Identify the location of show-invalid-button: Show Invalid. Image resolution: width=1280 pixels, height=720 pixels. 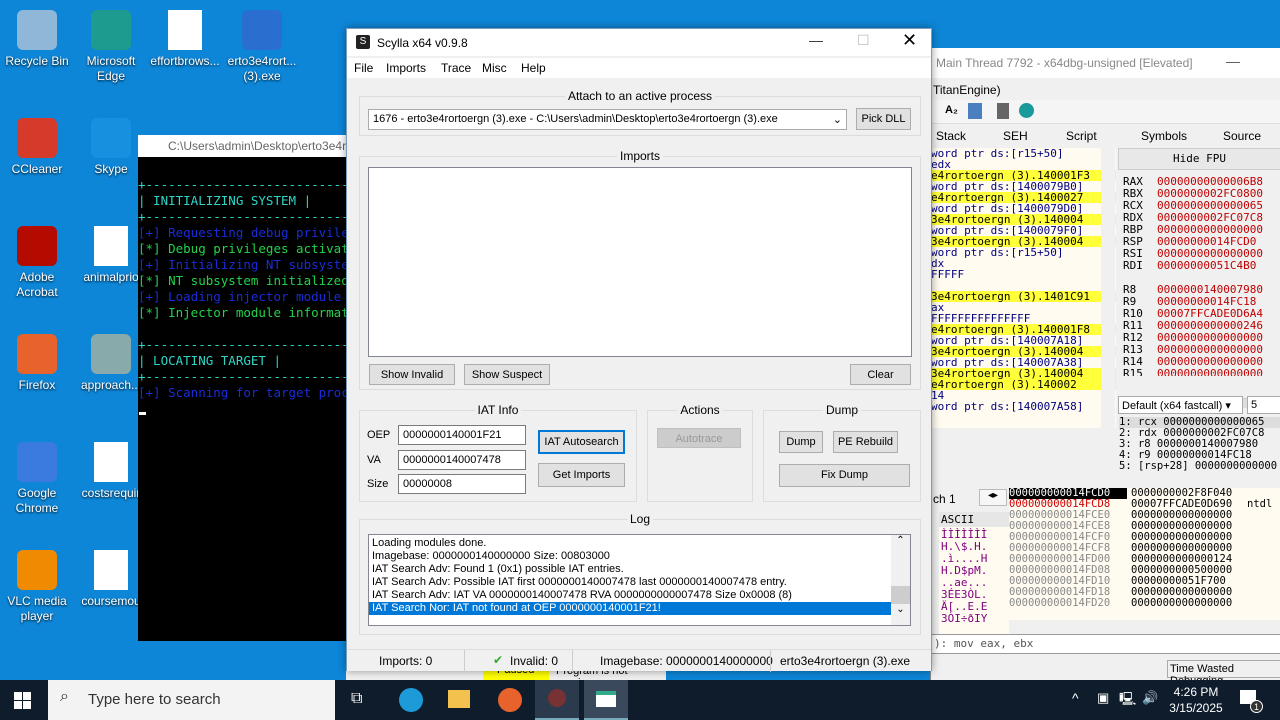
(412, 374).